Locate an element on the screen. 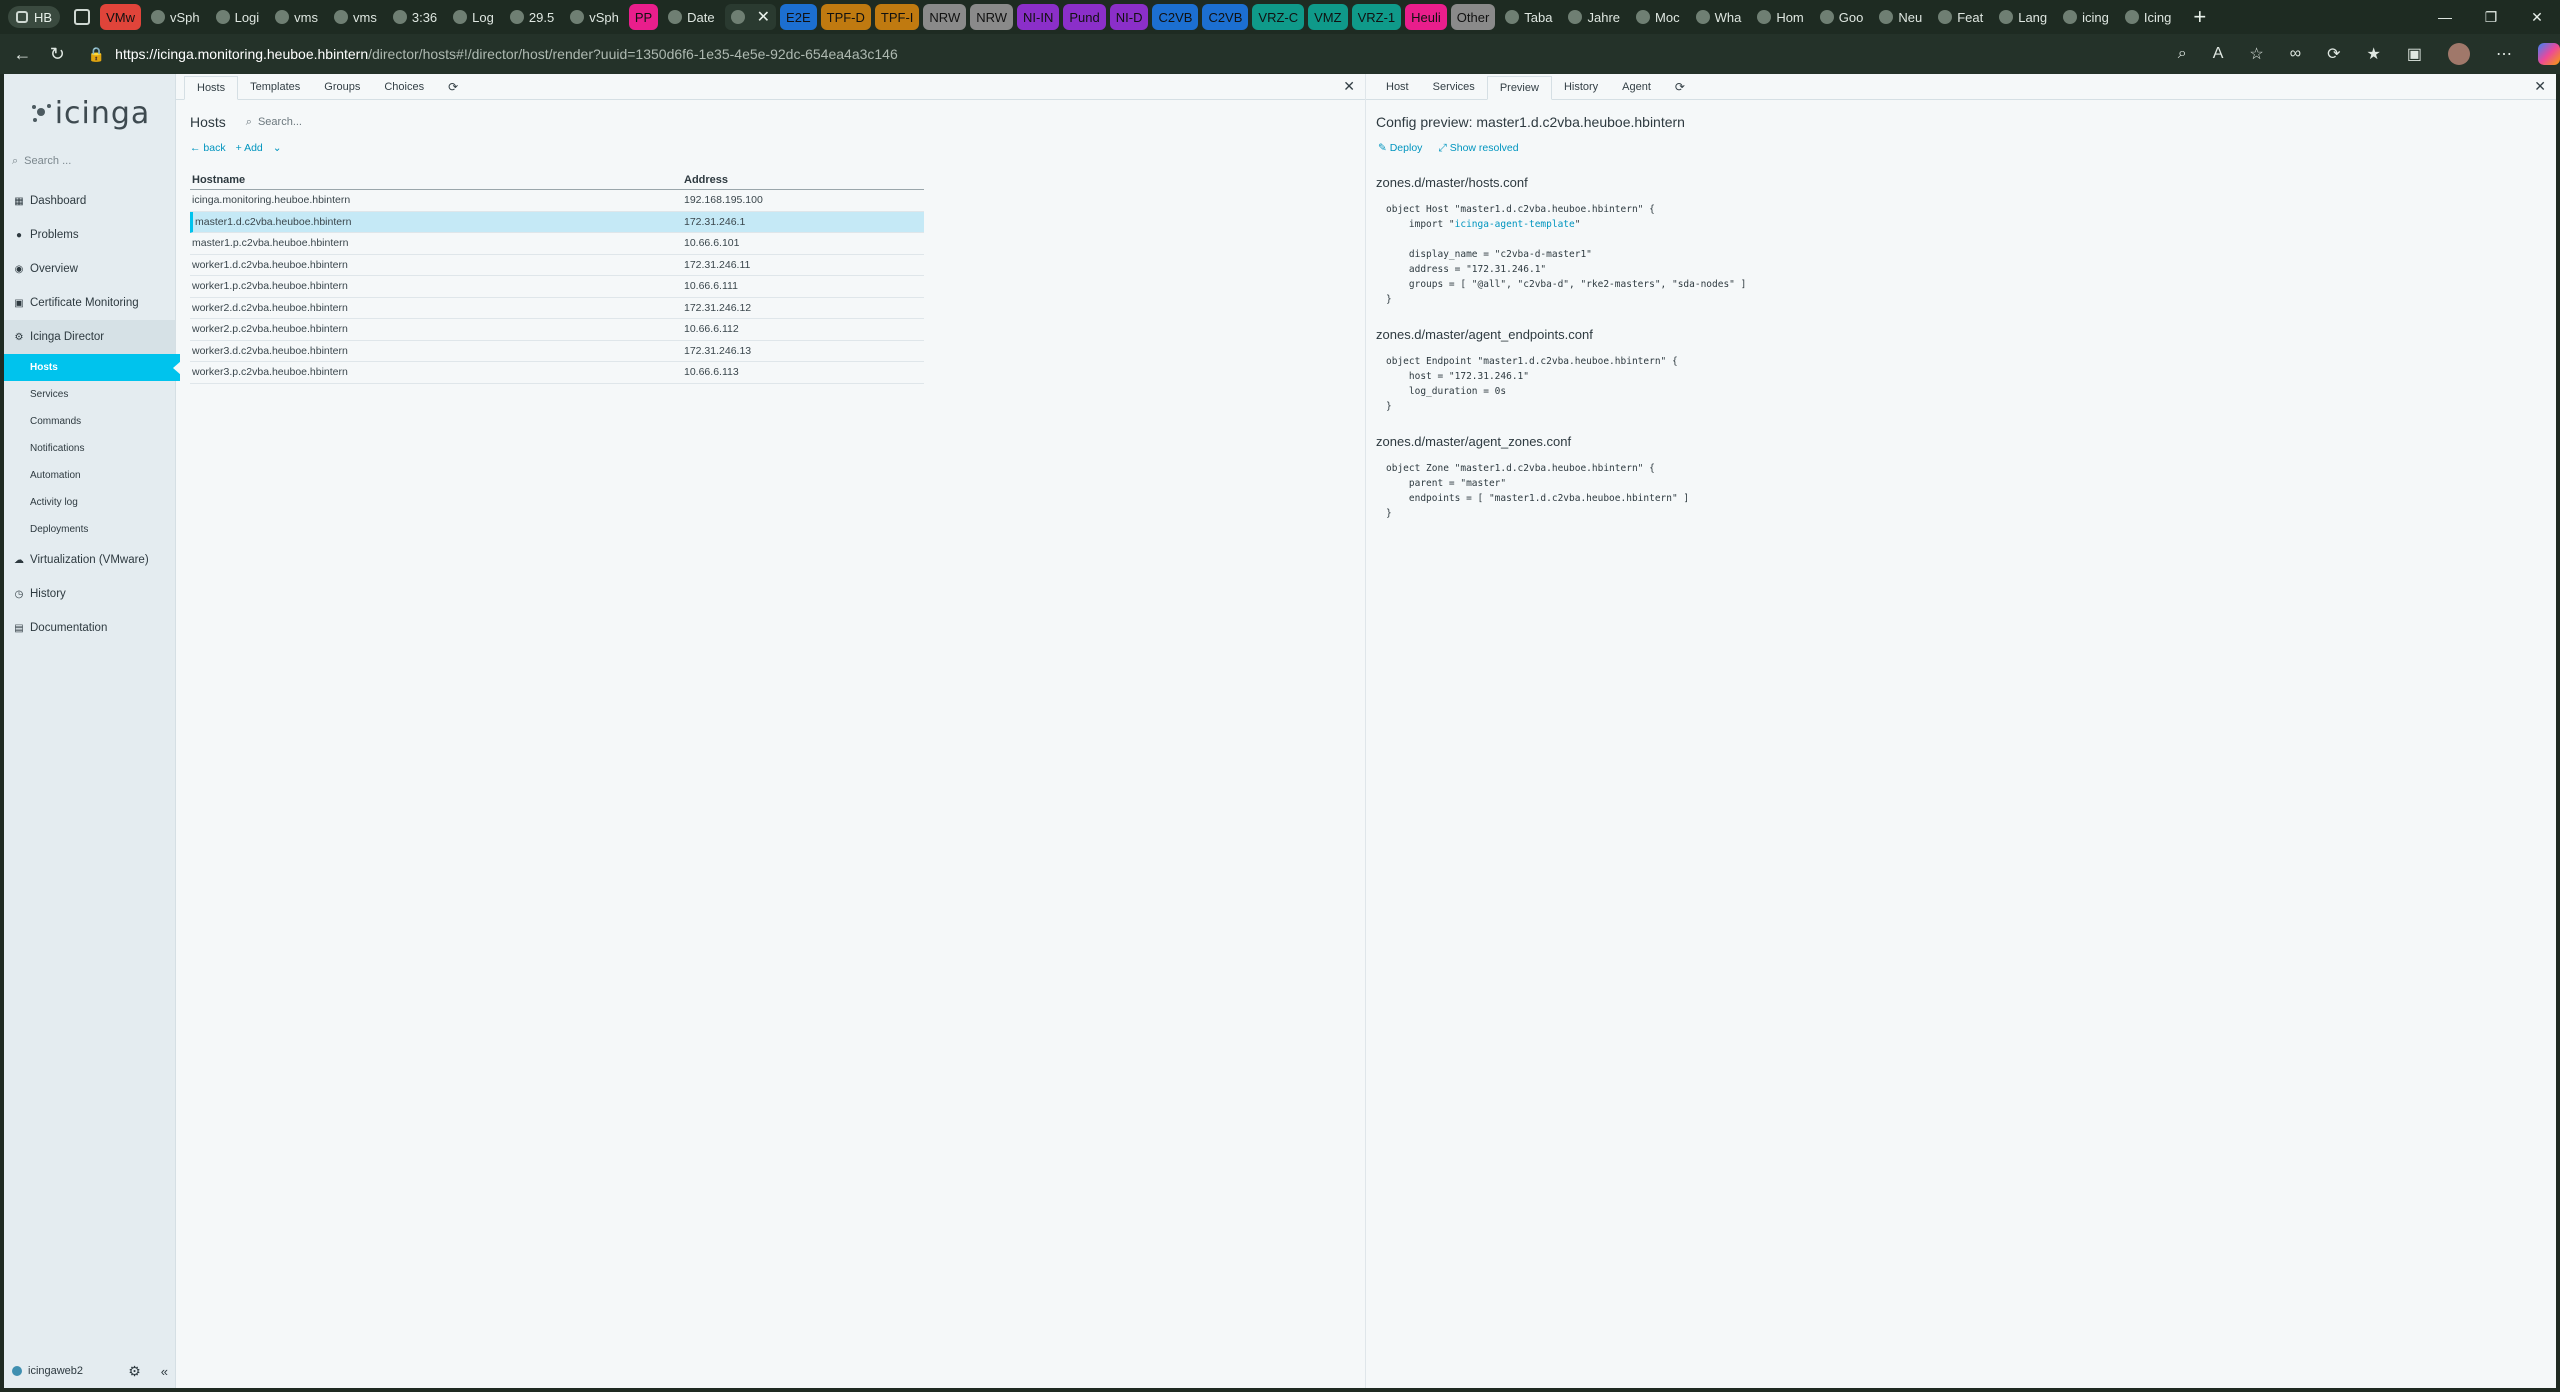 Image resolution: width=2560 pixels, height=1392 pixels. tab-templates: Templates is located at coordinates (275, 87).